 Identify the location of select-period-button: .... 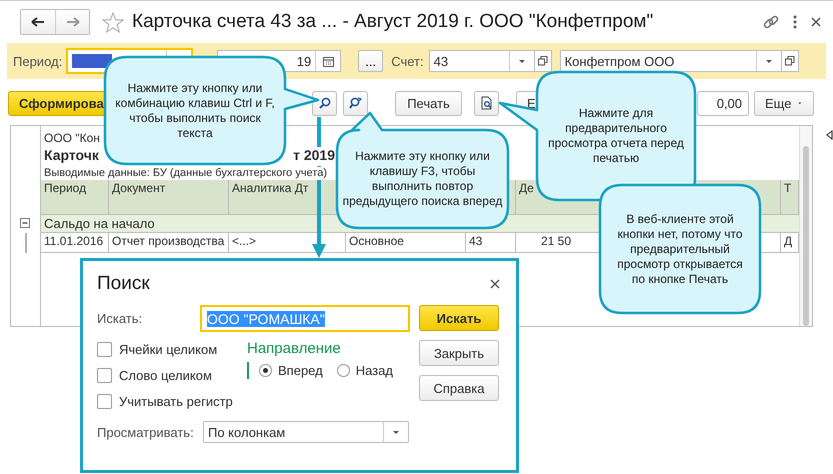
(371, 61).